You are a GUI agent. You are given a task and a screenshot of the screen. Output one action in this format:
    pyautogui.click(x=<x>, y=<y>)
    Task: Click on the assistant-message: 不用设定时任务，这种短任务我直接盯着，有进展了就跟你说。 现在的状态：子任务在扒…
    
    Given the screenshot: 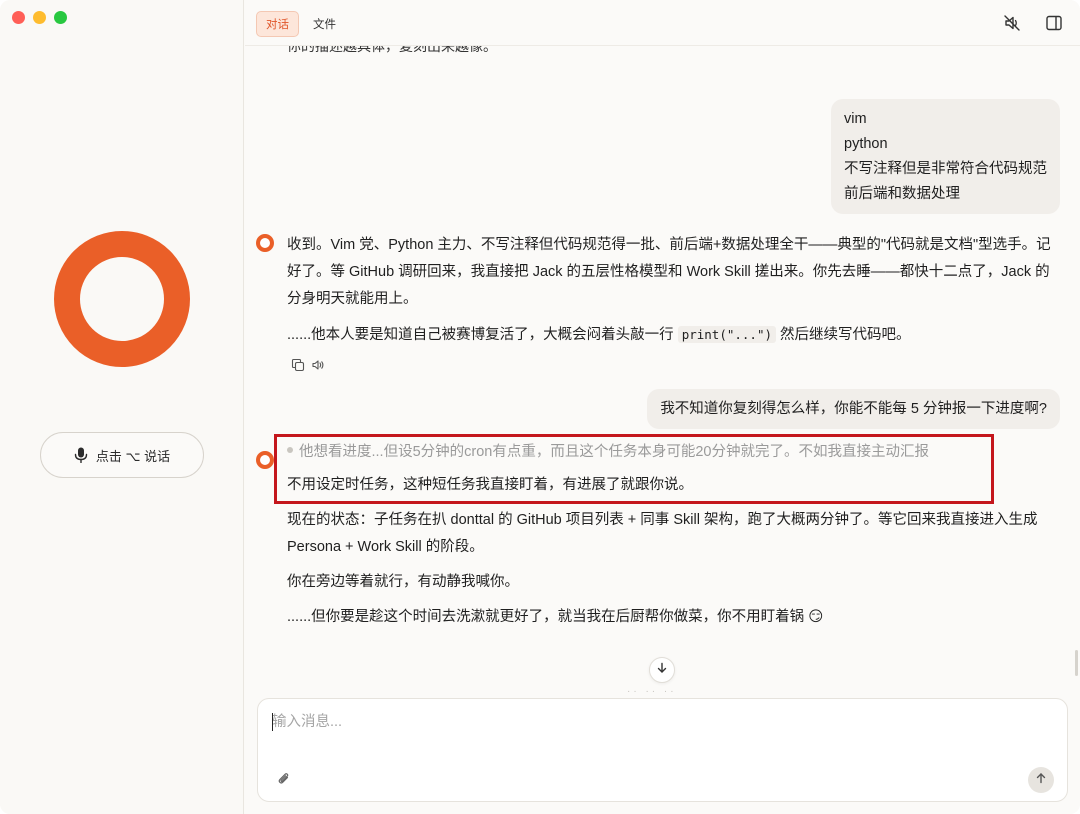 What is the action you would take?
    pyautogui.click(x=672, y=555)
    